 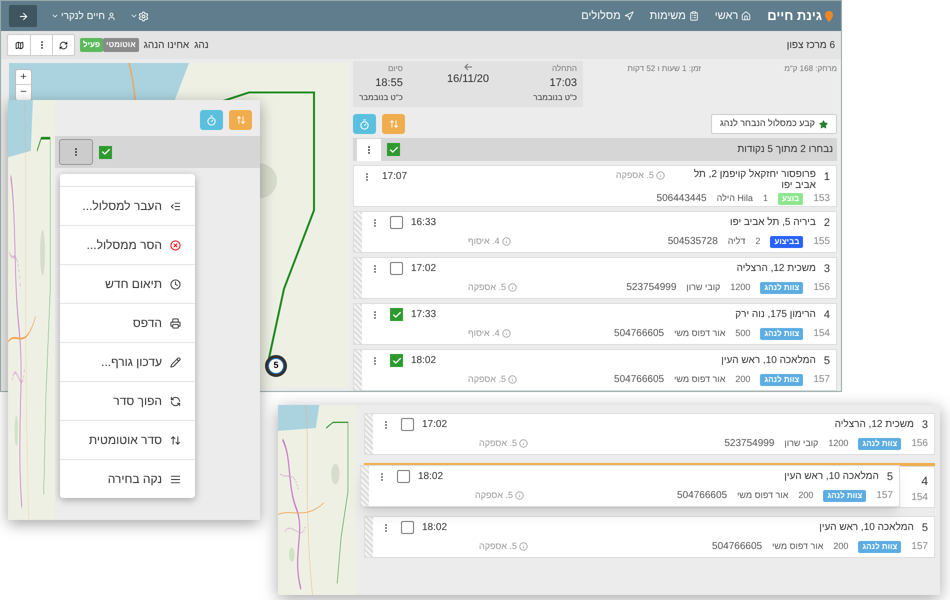 I want to click on stop-time: 17:07, so click(x=395, y=177).